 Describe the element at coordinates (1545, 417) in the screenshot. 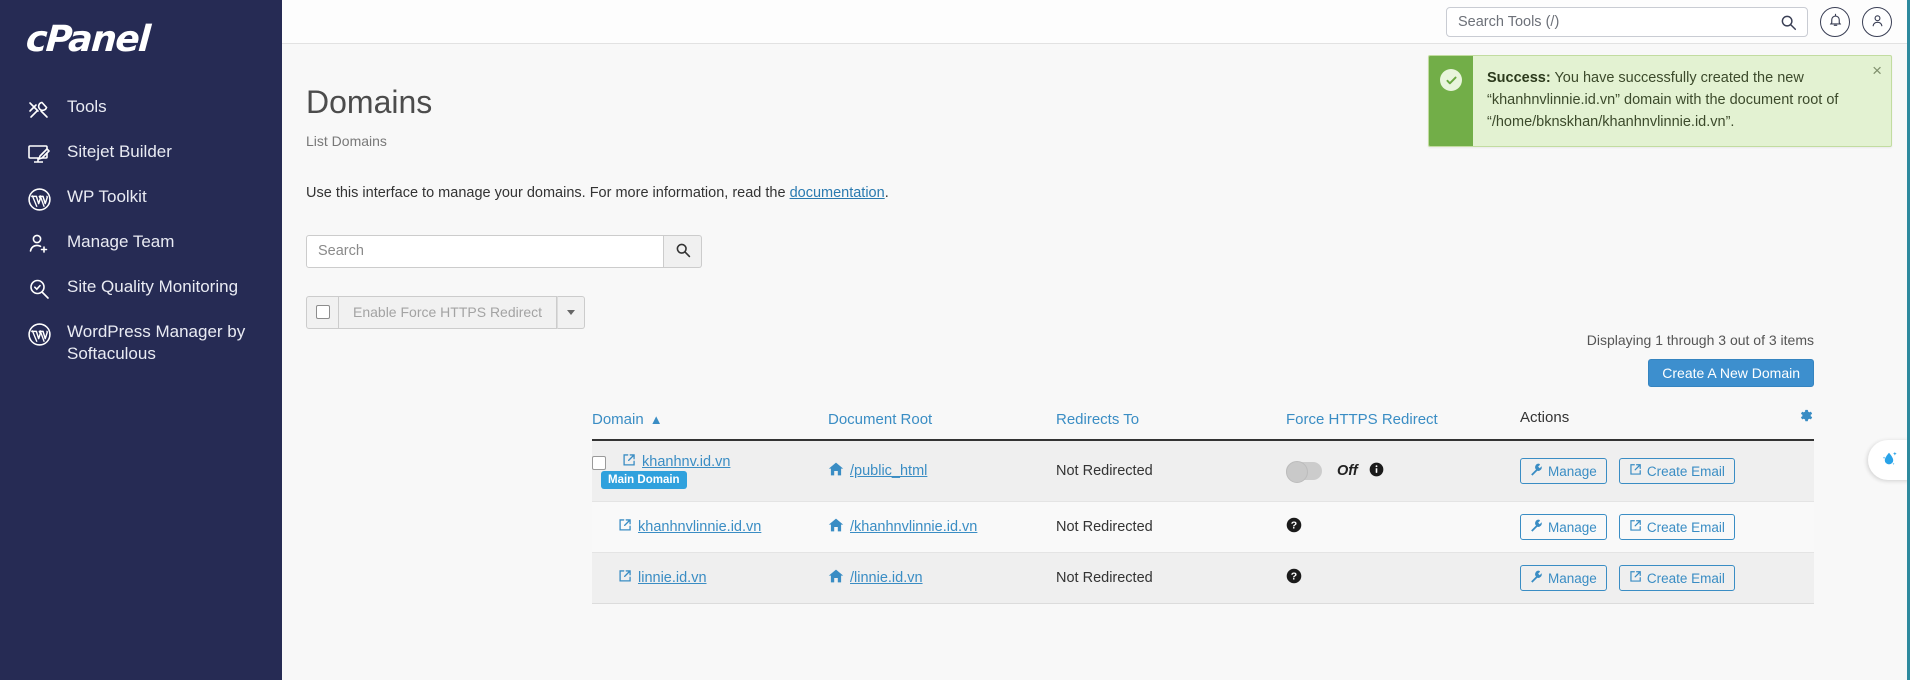

I see `column-label: Actions` at that location.